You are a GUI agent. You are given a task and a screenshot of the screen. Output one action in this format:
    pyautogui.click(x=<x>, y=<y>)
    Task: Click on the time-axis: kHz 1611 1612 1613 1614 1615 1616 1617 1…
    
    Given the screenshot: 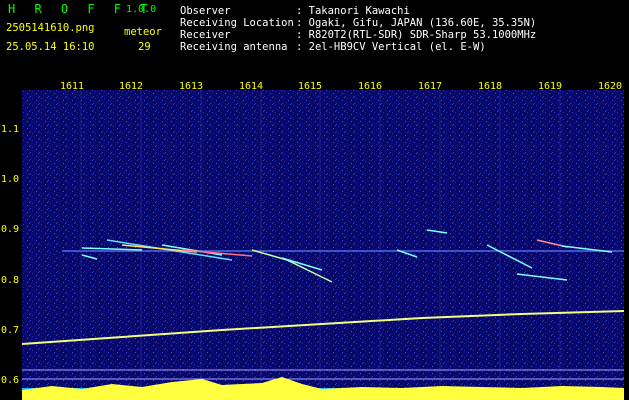 What is the action you would take?
    pyautogui.click(x=314, y=82)
    